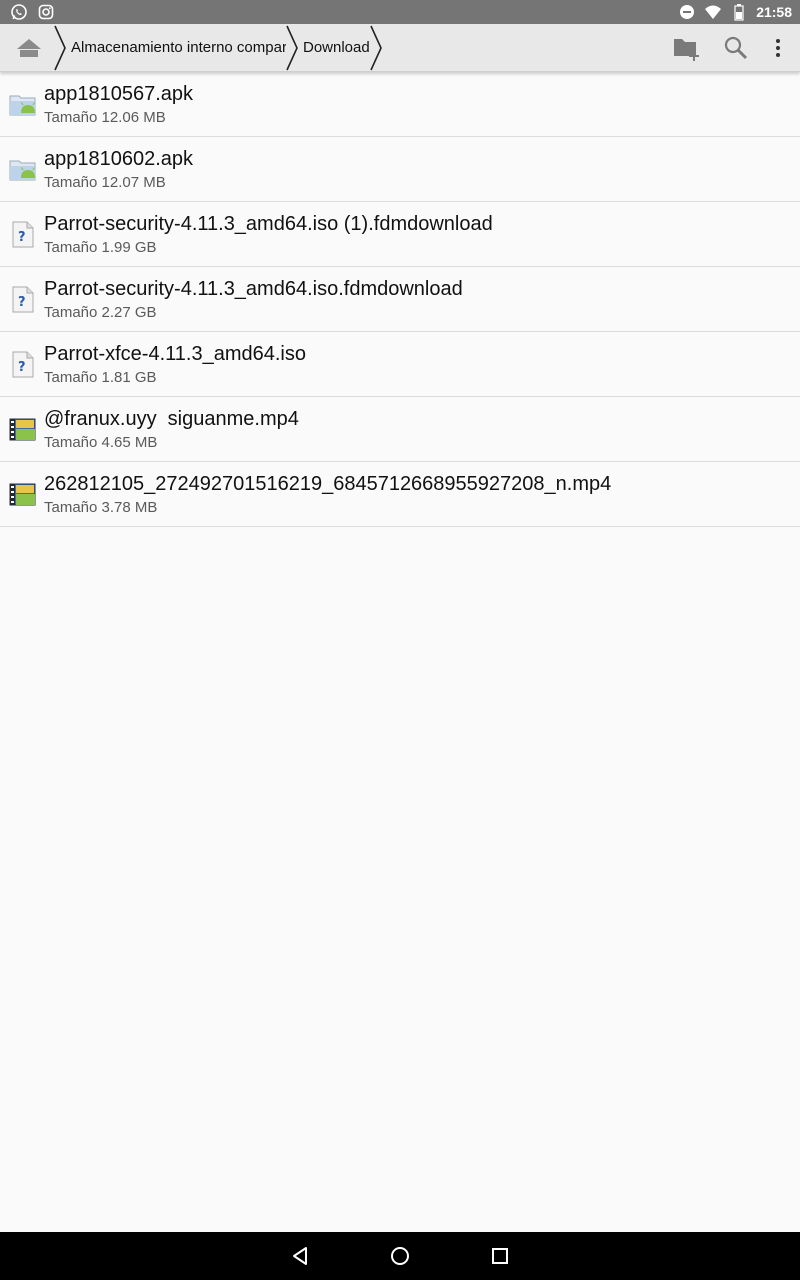 The image size is (800, 1280). What do you see at coordinates (339, 48) in the screenshot?
I see `breadcrumb-download: Download` at bounding box center [339, 48].